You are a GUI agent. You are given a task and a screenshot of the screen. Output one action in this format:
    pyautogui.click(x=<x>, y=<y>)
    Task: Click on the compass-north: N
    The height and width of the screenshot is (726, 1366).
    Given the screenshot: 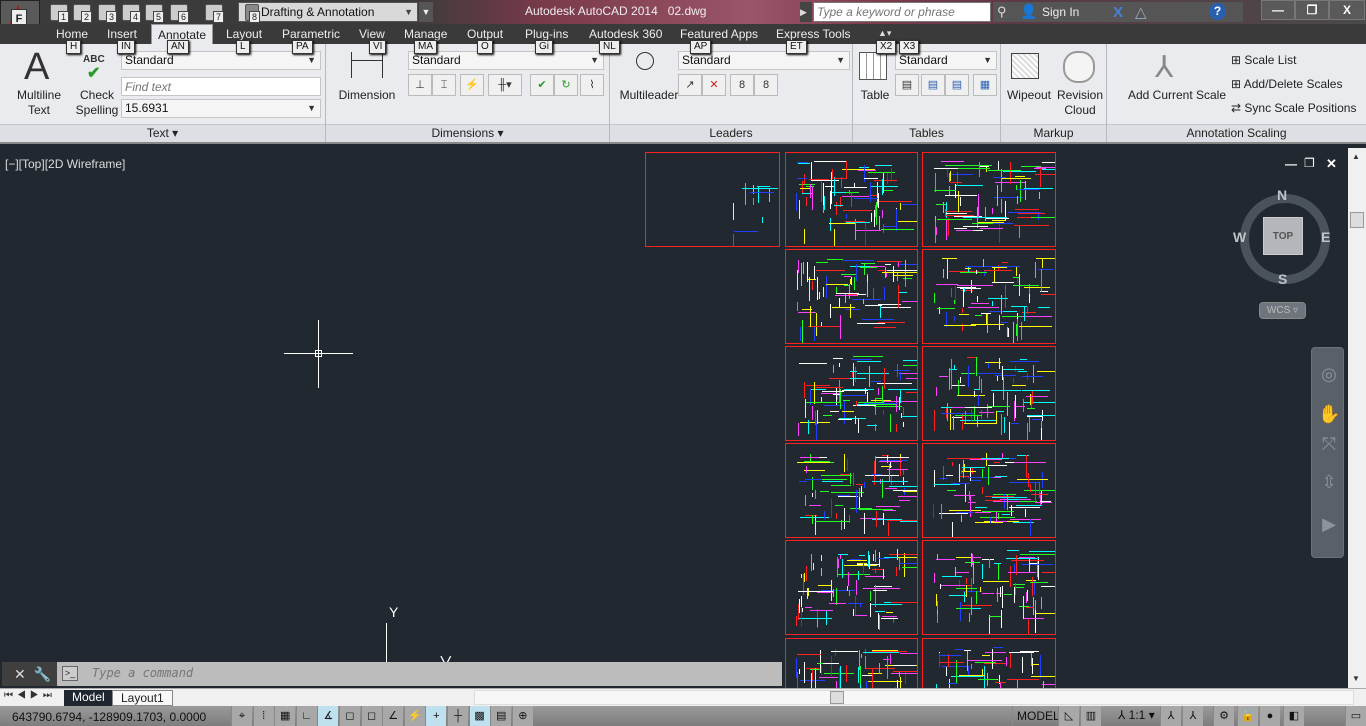 What is the action you would take?
    pyautogui.click(x=1282, y=195)
    